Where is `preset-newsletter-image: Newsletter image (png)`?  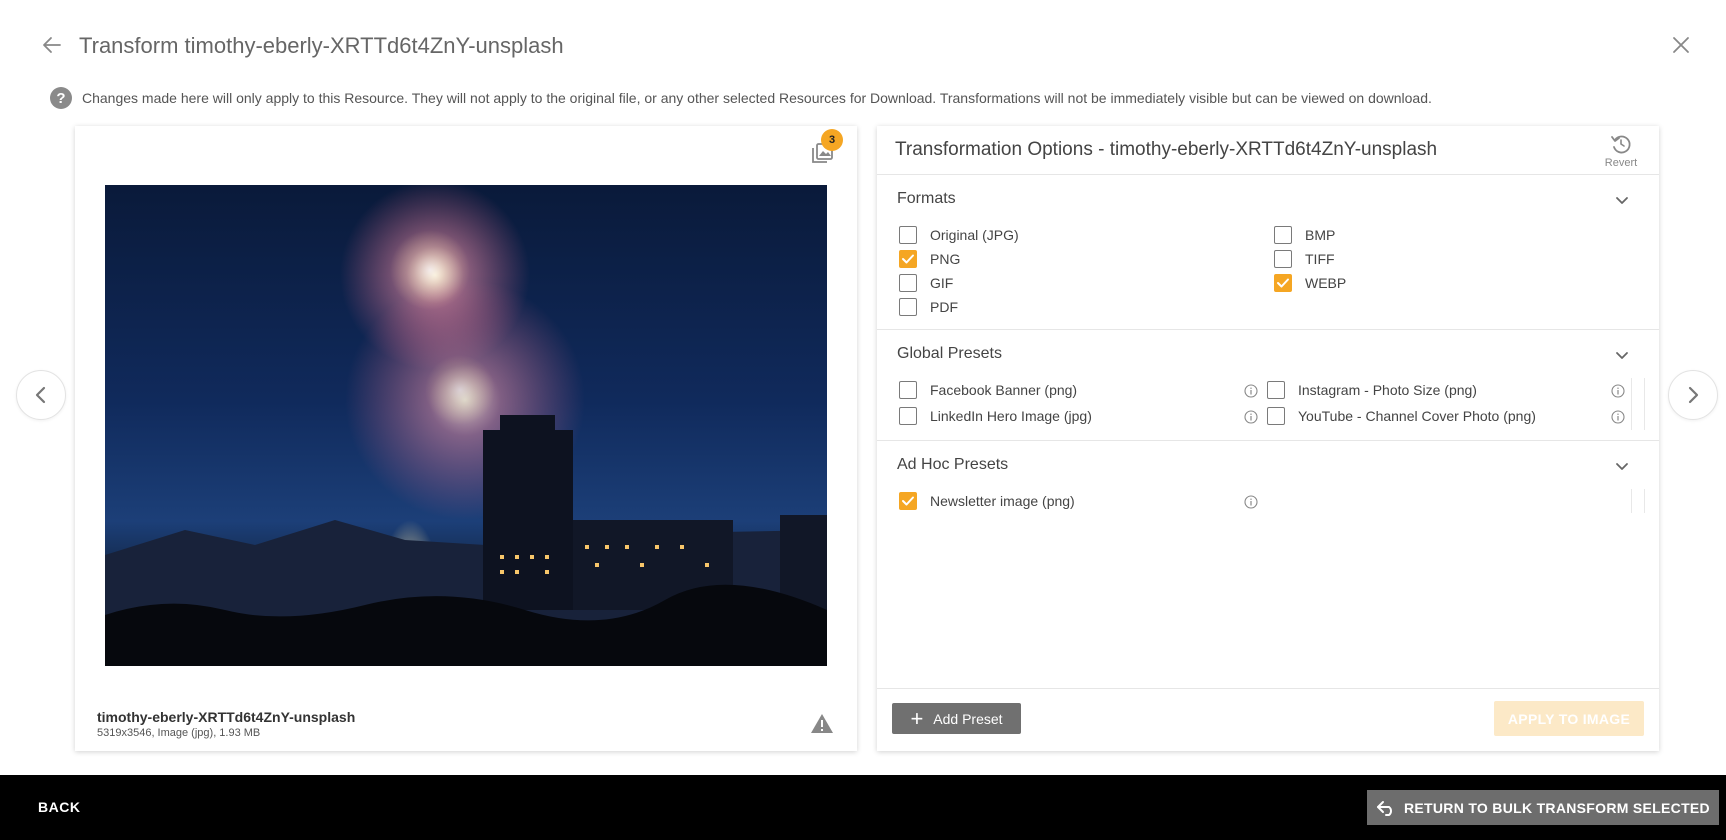 preset-newsletter-image: Newsletter image (png) is located at coordinates (987, 501).